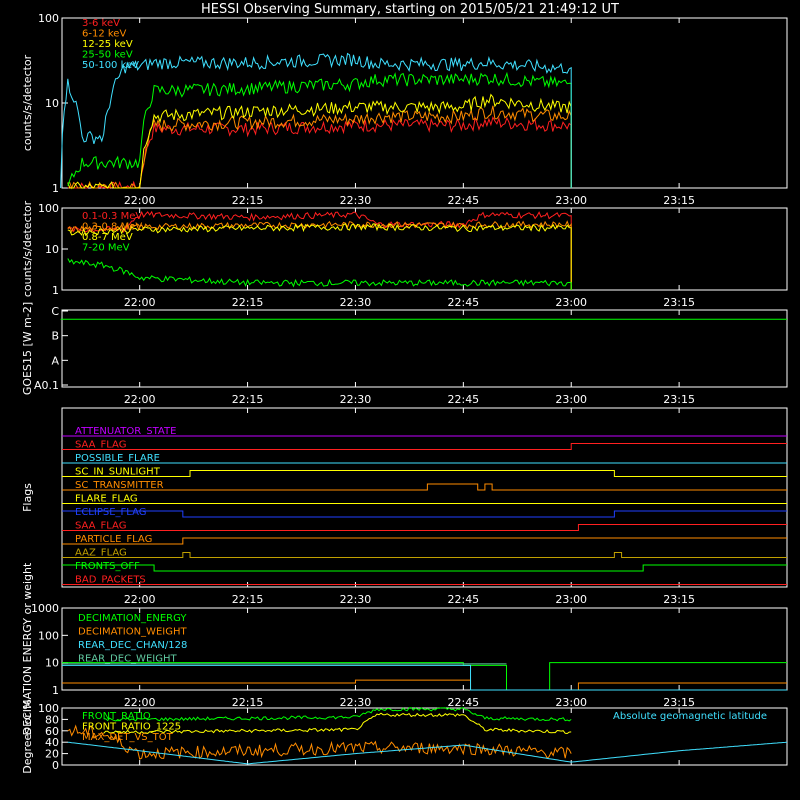 This screenshot has width=800, height=800. I want to click on annotation: Absolute geomagnetic latitude, so click(690, 716).